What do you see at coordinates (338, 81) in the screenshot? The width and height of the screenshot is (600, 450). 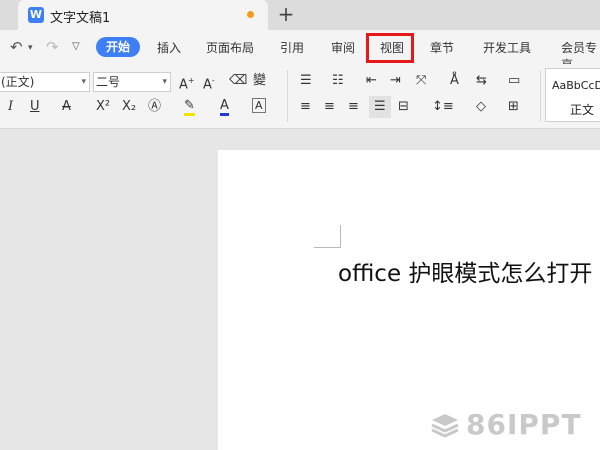 I see `numbered-list-icon: ☷` at bounding box center [338, 81].